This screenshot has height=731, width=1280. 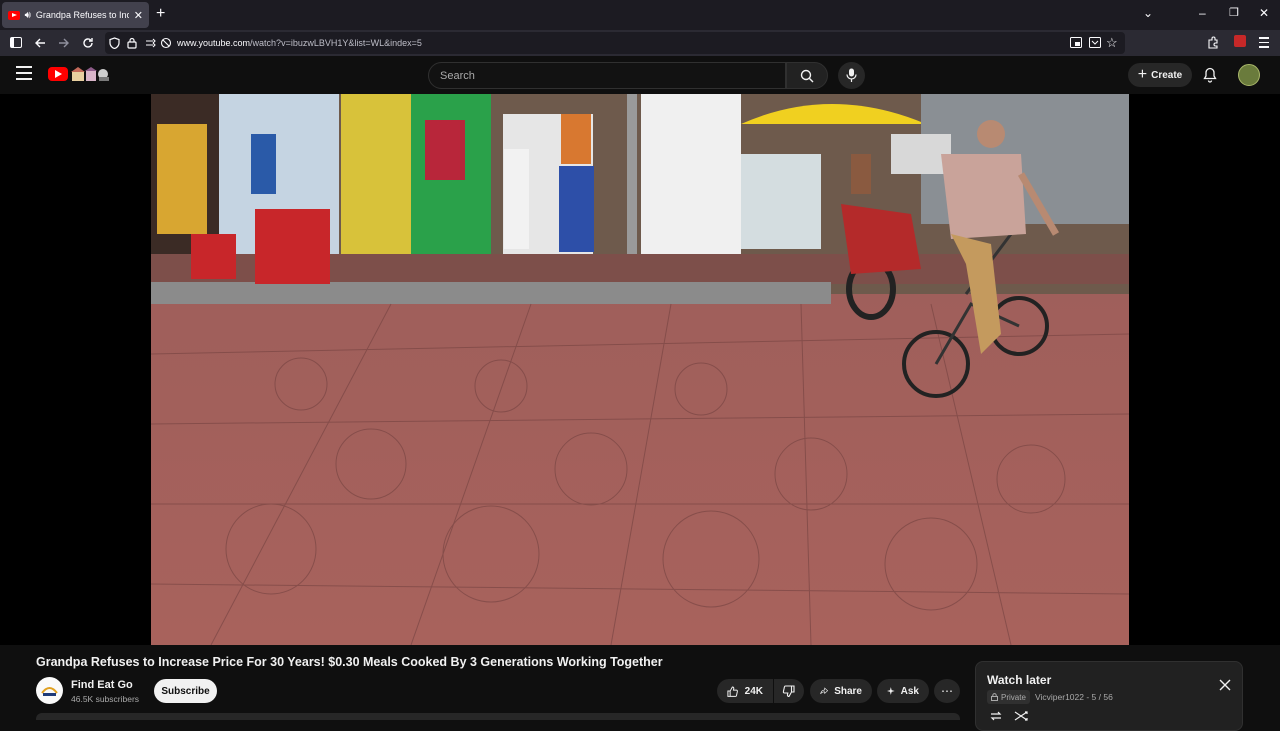 I want to click on microphone-icon, so click(x=851, y=75).